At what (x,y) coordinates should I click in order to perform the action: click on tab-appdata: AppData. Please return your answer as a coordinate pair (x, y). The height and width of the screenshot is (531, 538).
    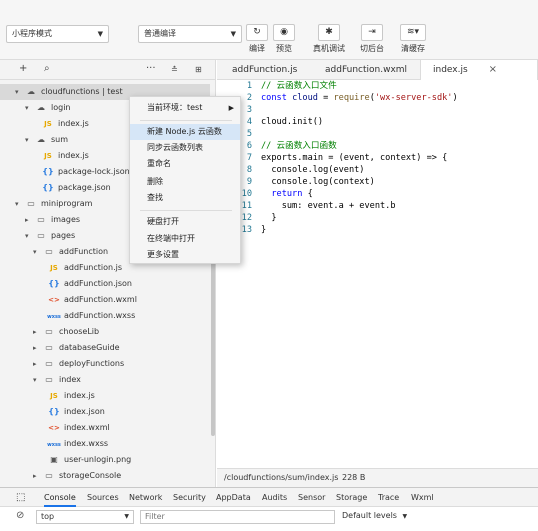
    Looking at the image, I should click on (233, 497).